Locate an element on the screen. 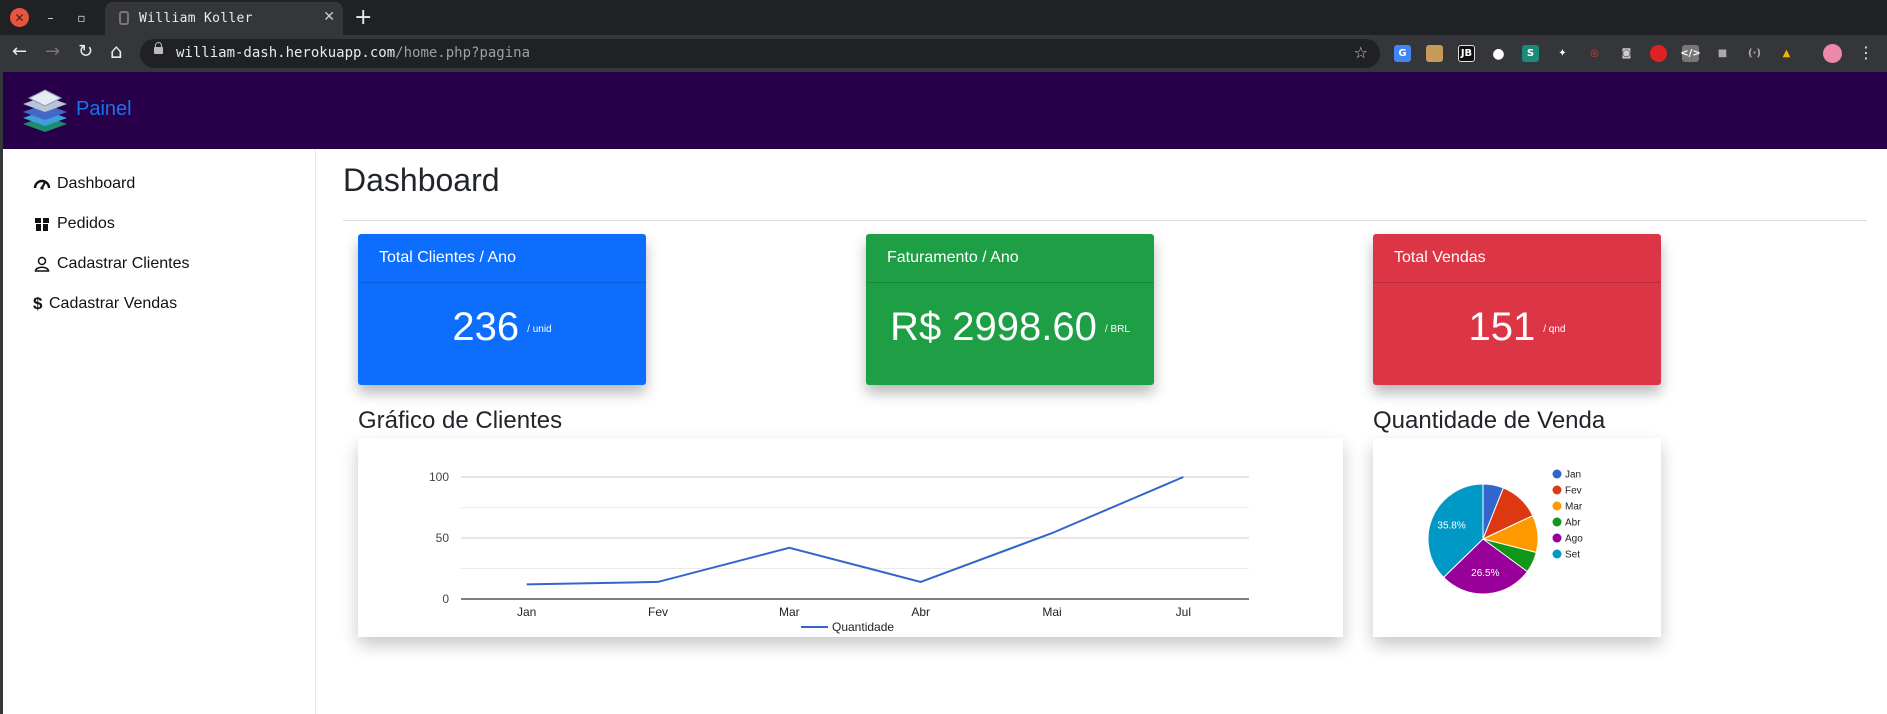  maximize-window-icon: ▫ is located at coordinates (81, 17).